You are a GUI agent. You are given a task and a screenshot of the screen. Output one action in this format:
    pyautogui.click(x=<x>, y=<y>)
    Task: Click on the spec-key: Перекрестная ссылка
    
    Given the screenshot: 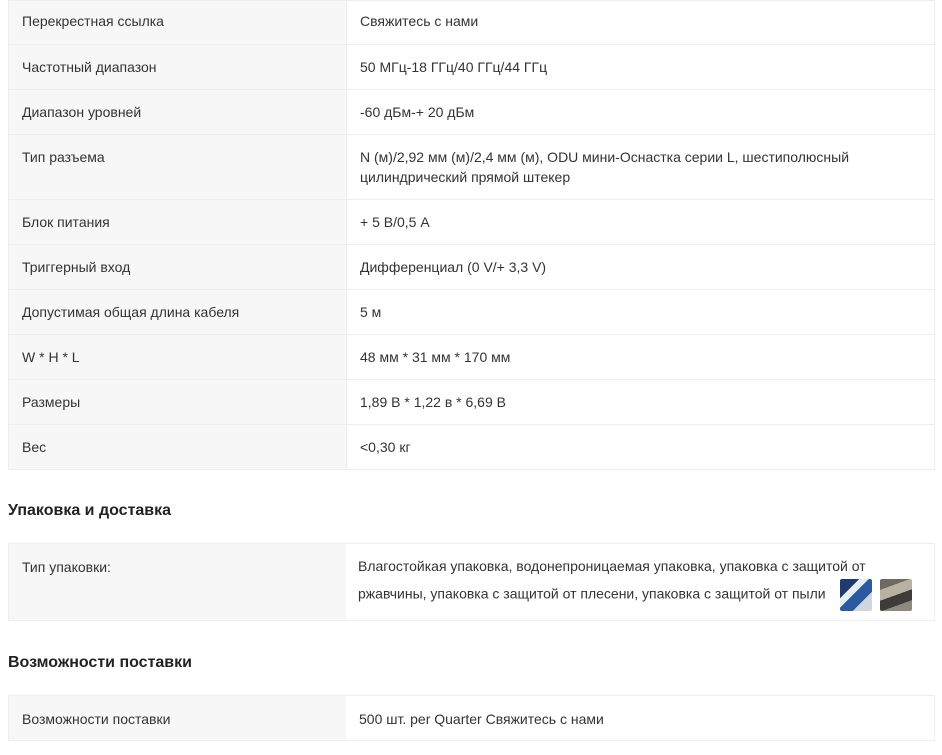 What is the action you would take?
    pyautogui.click(x=177, y=22)
    